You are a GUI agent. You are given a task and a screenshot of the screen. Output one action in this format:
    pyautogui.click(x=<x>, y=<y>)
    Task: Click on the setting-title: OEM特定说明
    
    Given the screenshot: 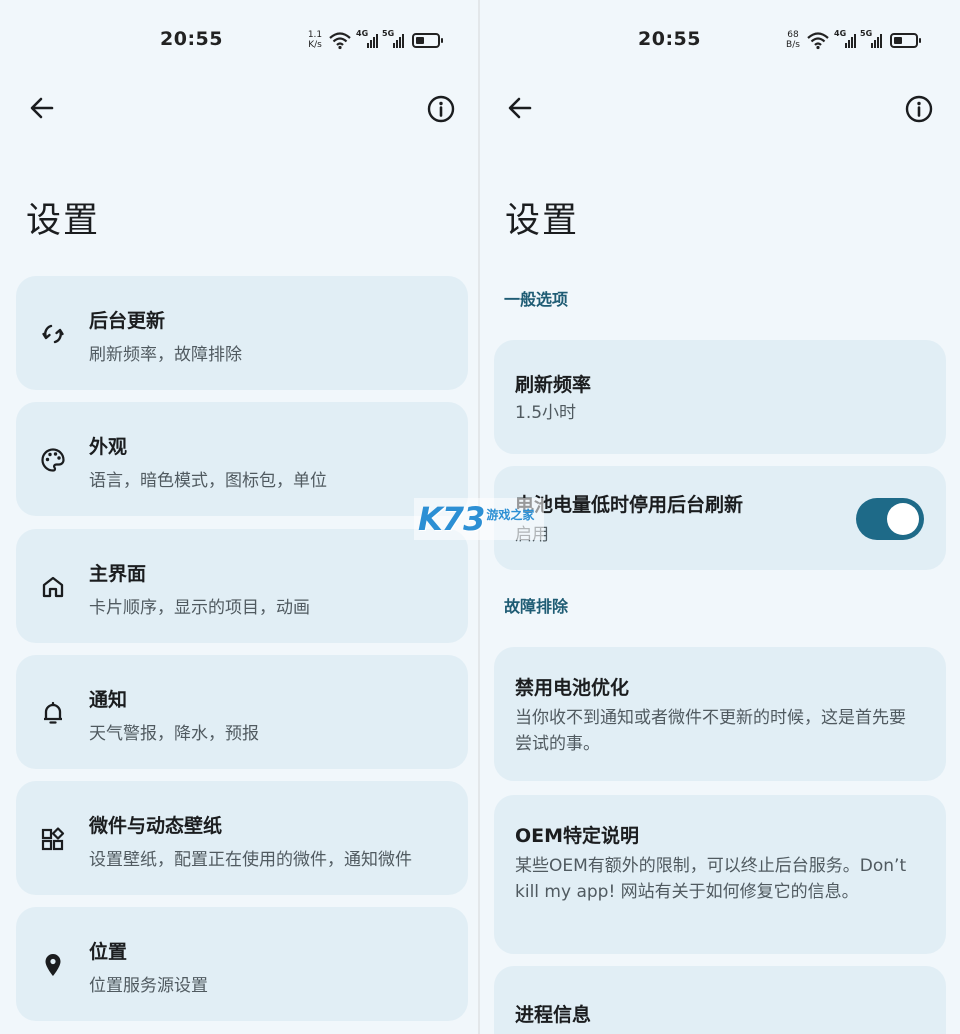 What is the action you would take?
    pyautogui.click(x=577, y=836)
    